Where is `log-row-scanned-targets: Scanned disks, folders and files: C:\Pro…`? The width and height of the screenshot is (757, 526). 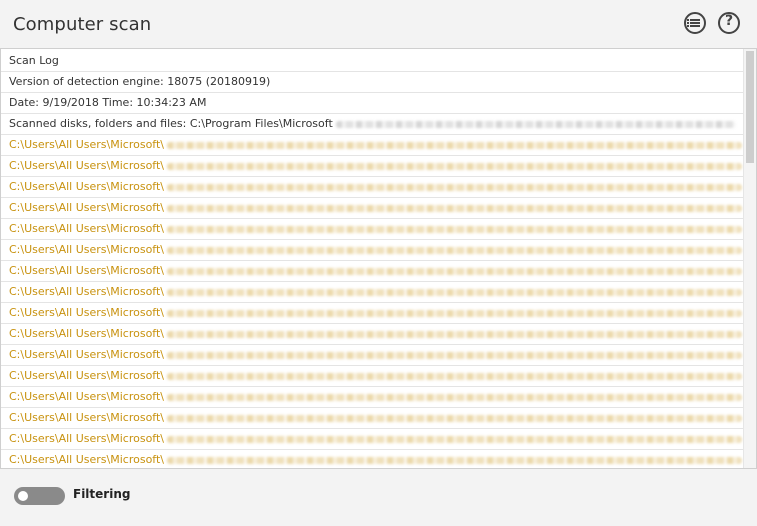 log-row-scanned-targets: Scanned disks, folders and files: C:\Pro… is located at coordinates (372, 124).